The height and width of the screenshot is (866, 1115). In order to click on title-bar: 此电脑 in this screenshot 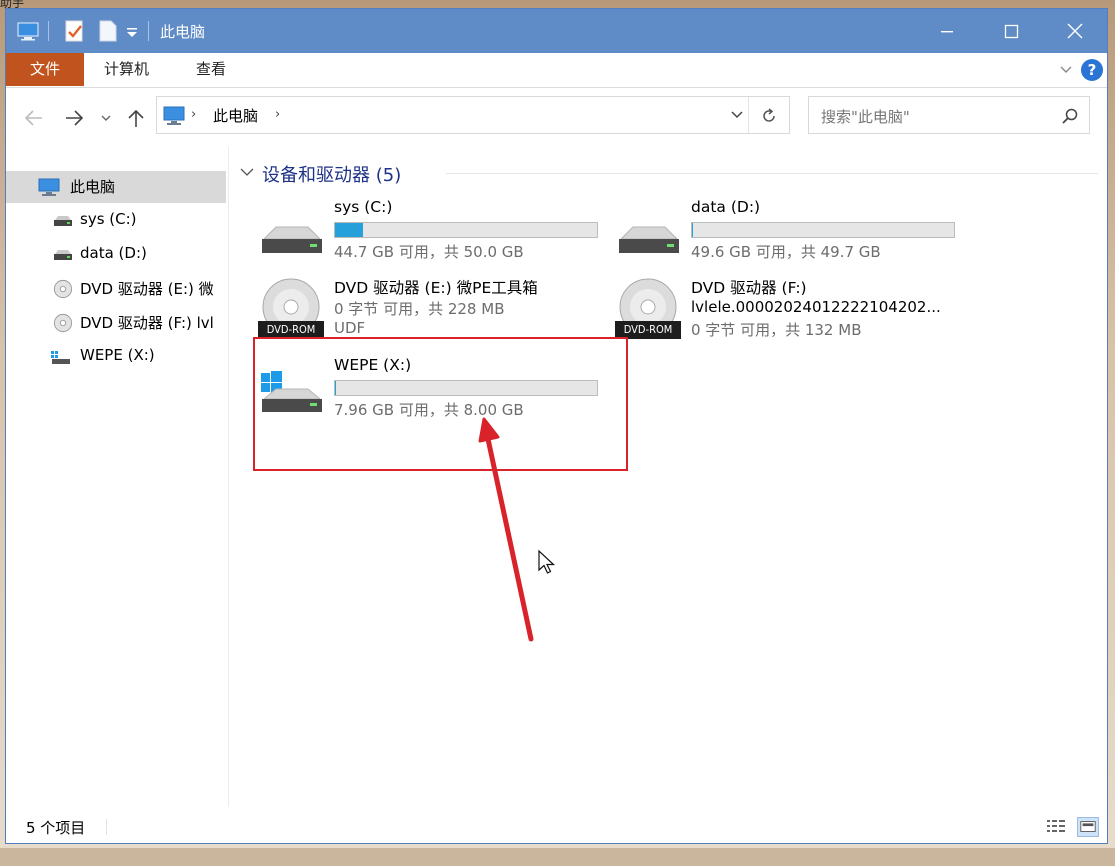, I will do `click(556, 31)`.